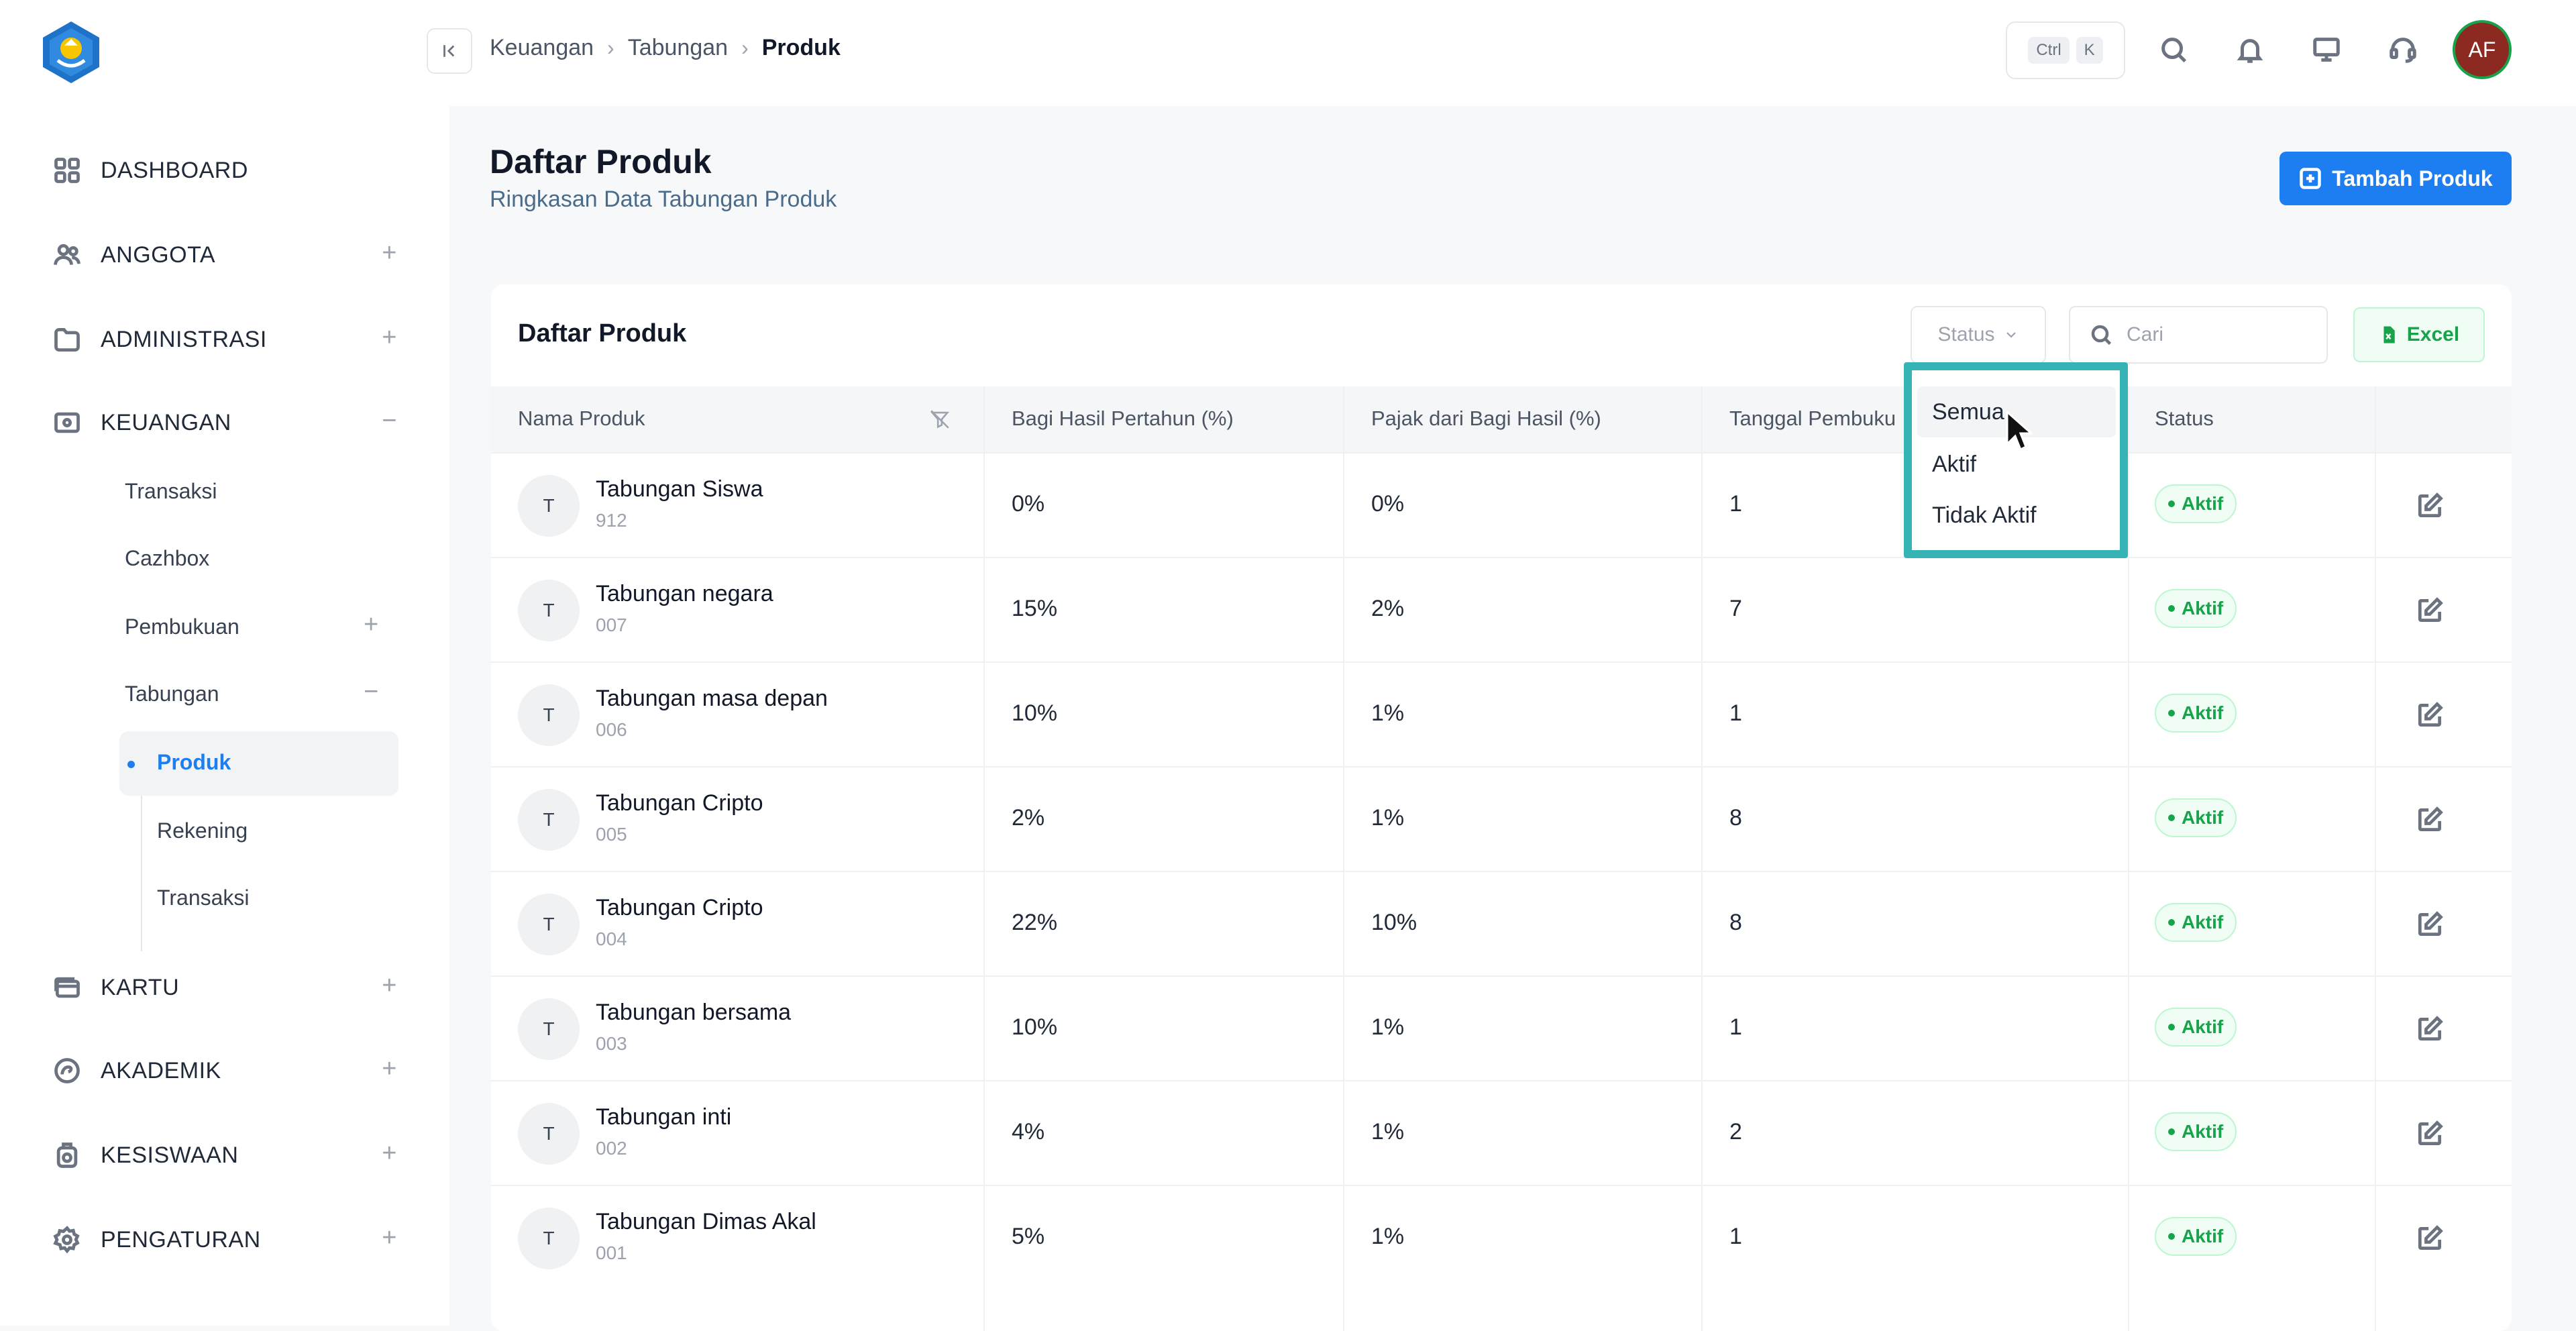 This screenshot has height=1331, width=2576. What do you see at coordinates (71, 52) in the screenshot?
I see `app-logo` at bounding box center [71, 52].